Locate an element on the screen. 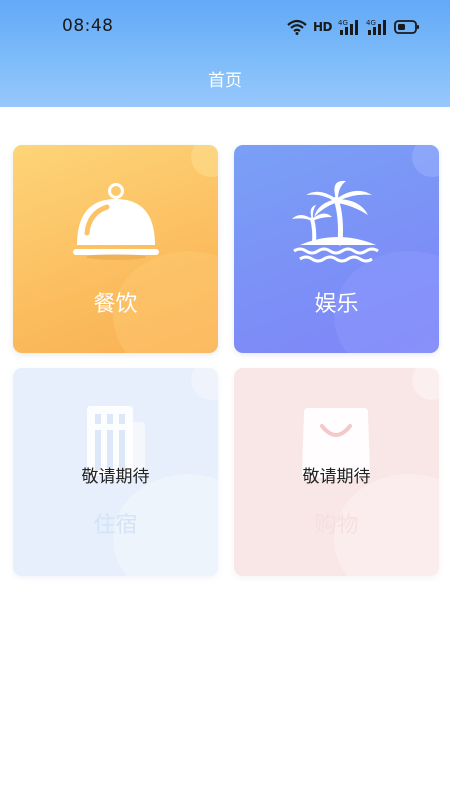  signal-2-label: 4G is located at coordinates (371, 23).